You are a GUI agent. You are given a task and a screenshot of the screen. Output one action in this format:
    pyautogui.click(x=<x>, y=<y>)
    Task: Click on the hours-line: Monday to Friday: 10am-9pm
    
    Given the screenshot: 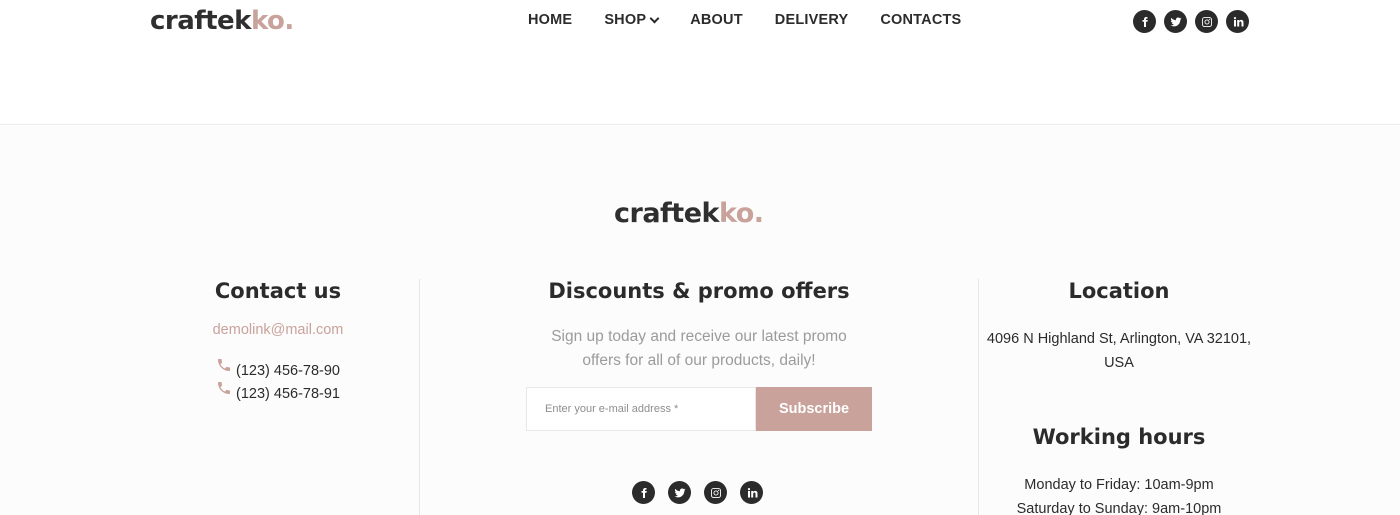 What is the action you would take?
    pyautogui.click(x=1119, y=485)
    